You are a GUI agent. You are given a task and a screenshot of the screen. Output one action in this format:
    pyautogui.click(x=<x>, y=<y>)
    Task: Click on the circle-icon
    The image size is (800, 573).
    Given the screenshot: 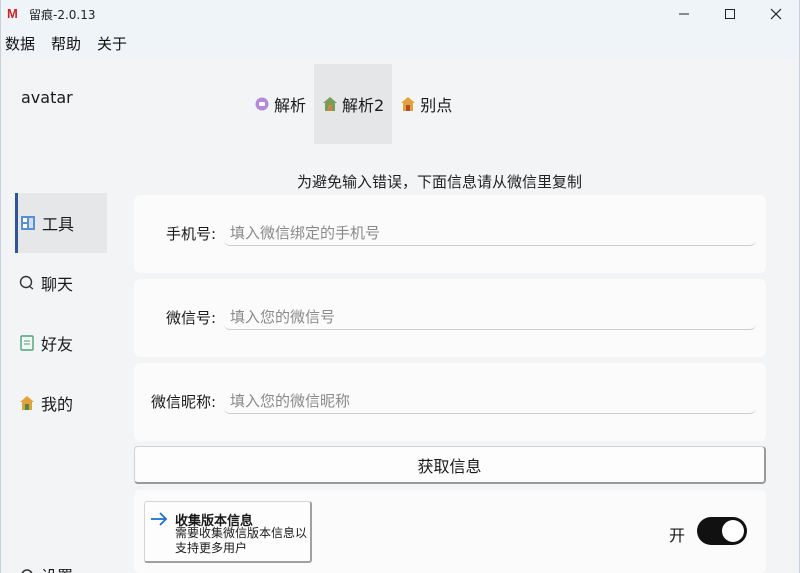 What is the action you would take?
    pyautogui.click(x=262, y=104)
    